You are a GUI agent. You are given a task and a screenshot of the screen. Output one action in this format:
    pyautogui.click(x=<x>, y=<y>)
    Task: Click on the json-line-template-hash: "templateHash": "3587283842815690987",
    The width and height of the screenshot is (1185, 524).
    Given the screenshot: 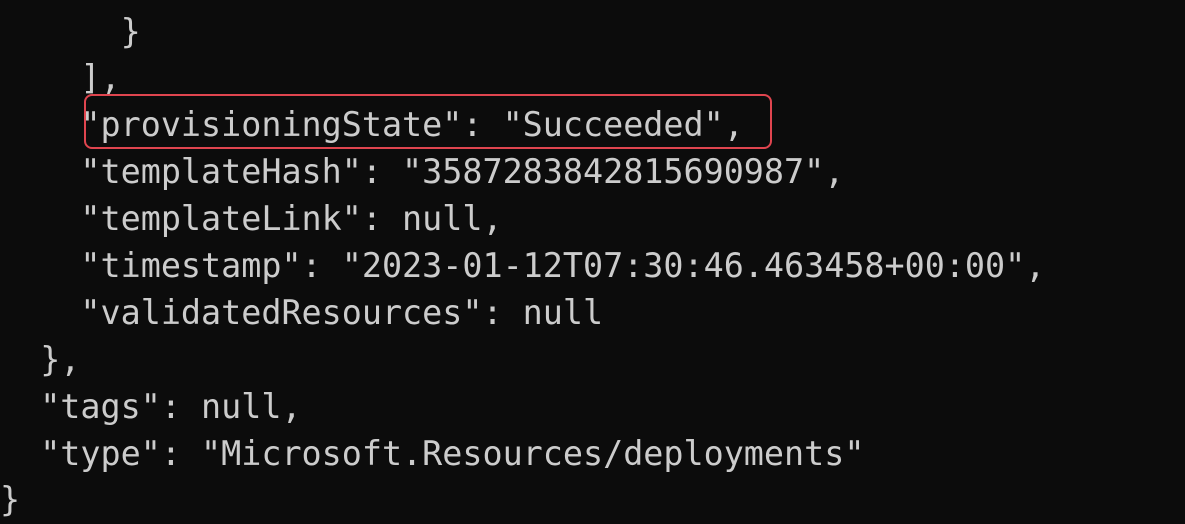 What is the action you would take?
    pyautogui.click(x=422, y=171)
    